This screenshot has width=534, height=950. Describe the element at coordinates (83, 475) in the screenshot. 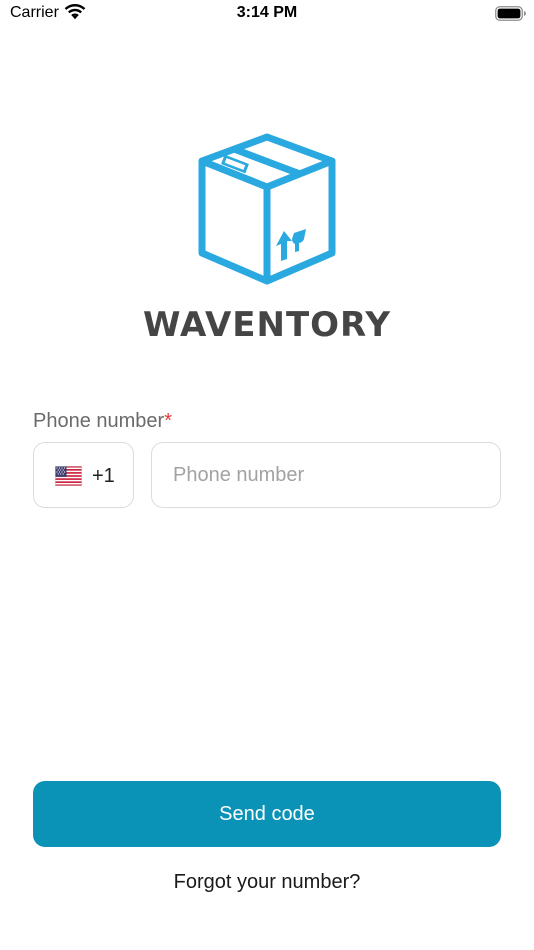

I see `country-code-picker: +1` at that location.